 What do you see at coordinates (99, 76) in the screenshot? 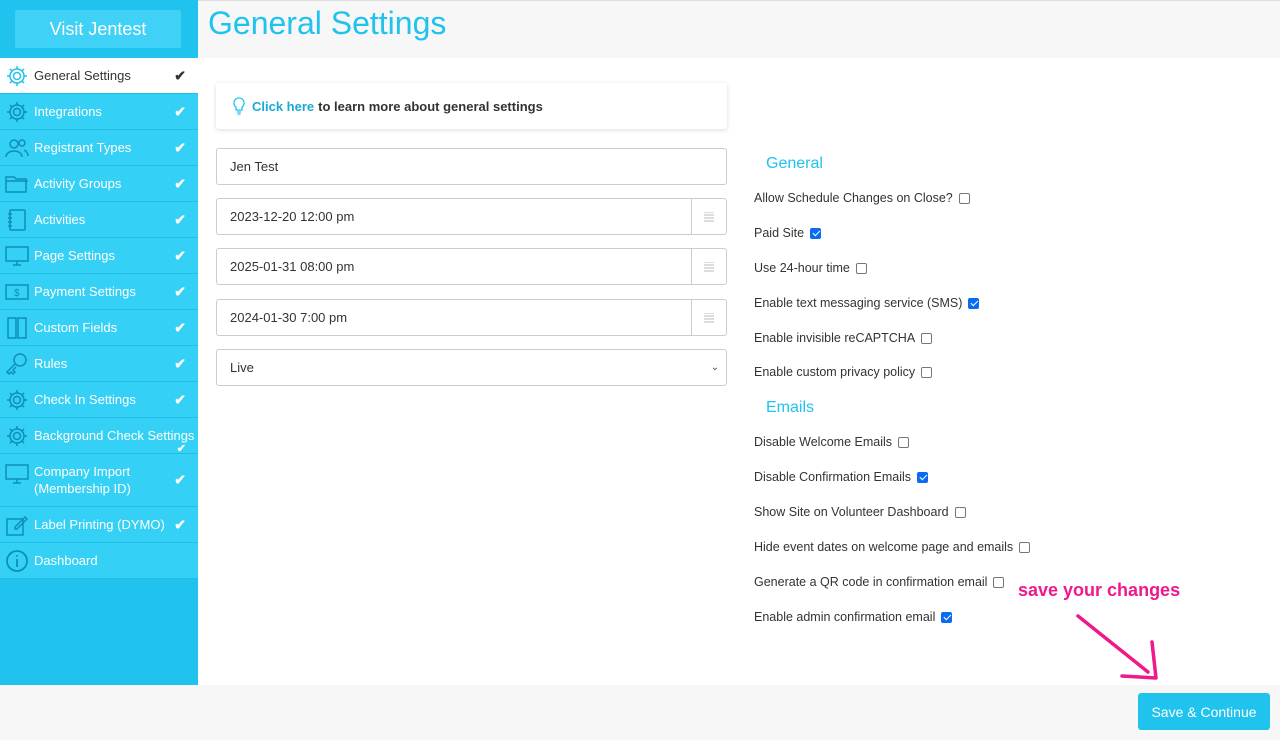
I see `sidebar-item-general-settings: General Settings ✔` at bounding box center [99, 76].